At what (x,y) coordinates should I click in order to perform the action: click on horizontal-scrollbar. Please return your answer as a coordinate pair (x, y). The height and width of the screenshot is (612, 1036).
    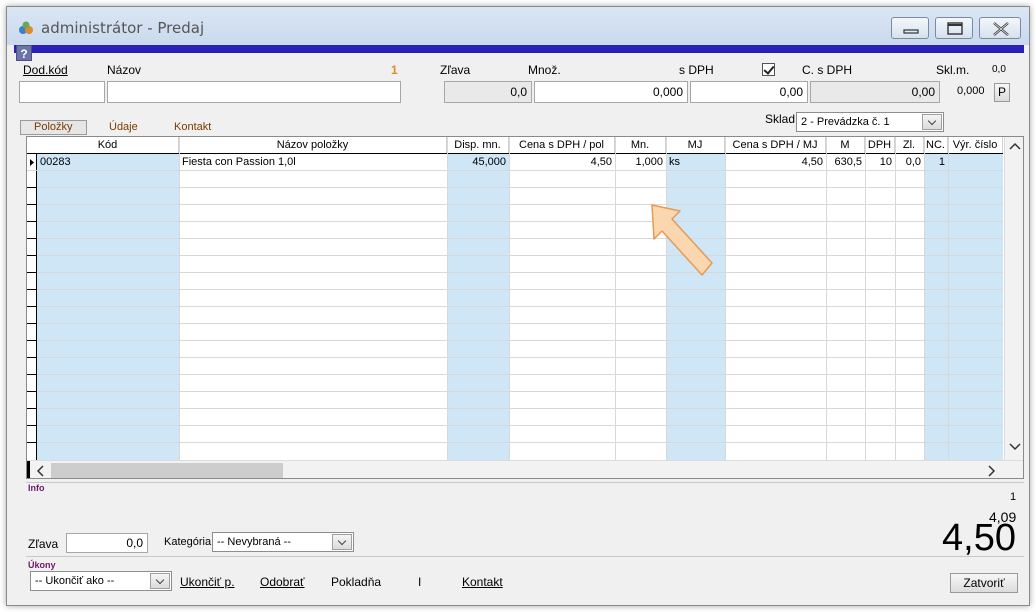
    Looking at the image, I should click on (525, 469).